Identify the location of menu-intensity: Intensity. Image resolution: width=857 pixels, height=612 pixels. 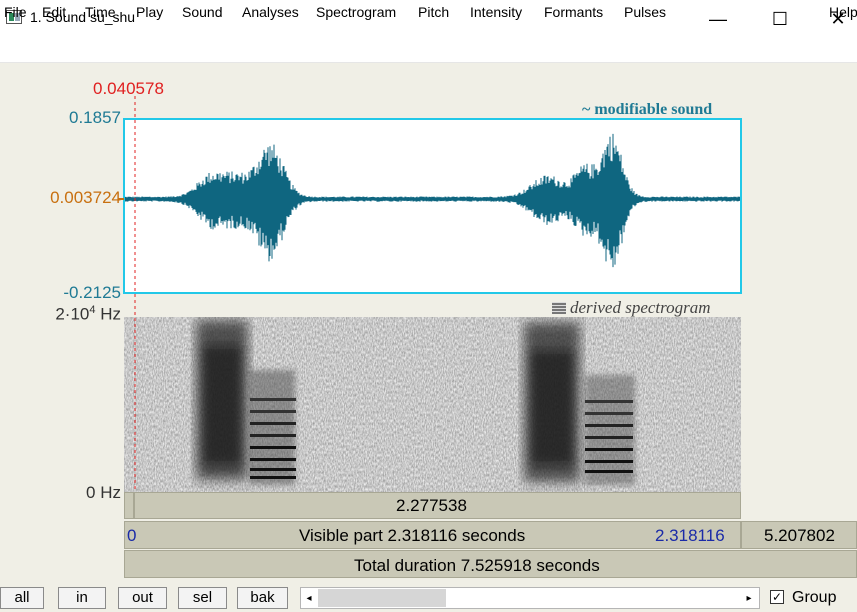
(496, 12).